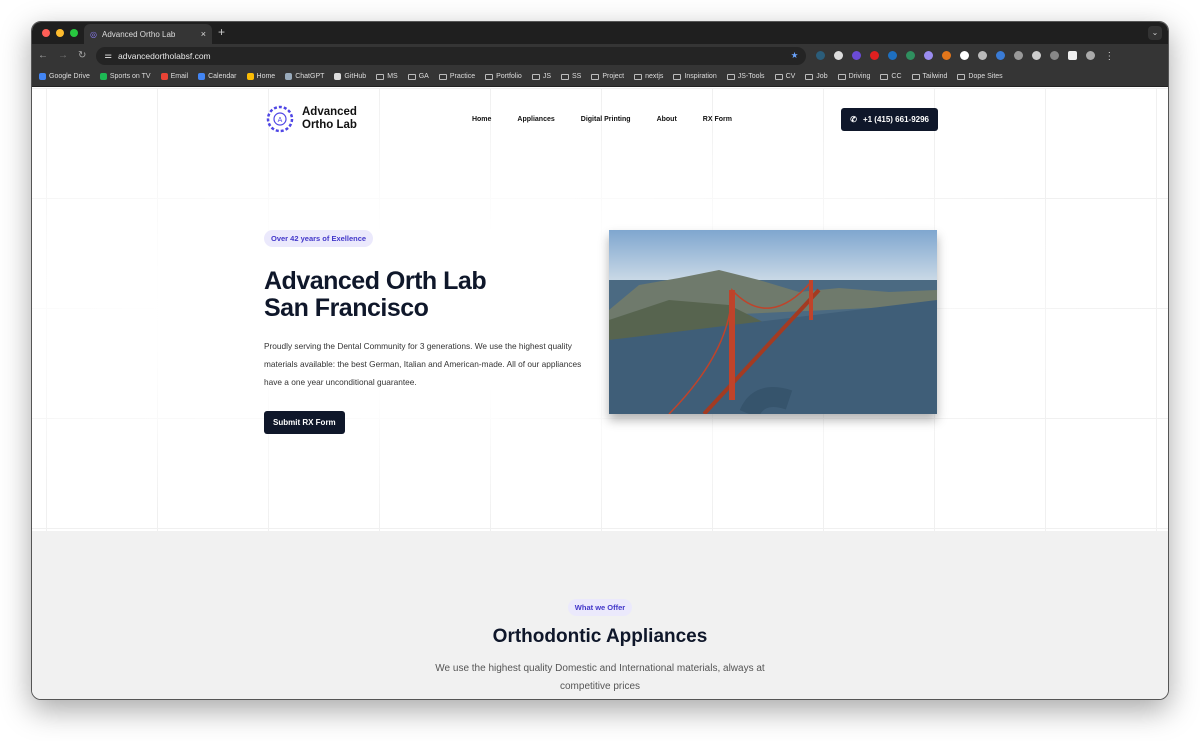 This screenshot has height=741, width=1200. Describe the element at coordinates (280, 119) in the screenshot. I see `logo-ring-icon: A` at that location.